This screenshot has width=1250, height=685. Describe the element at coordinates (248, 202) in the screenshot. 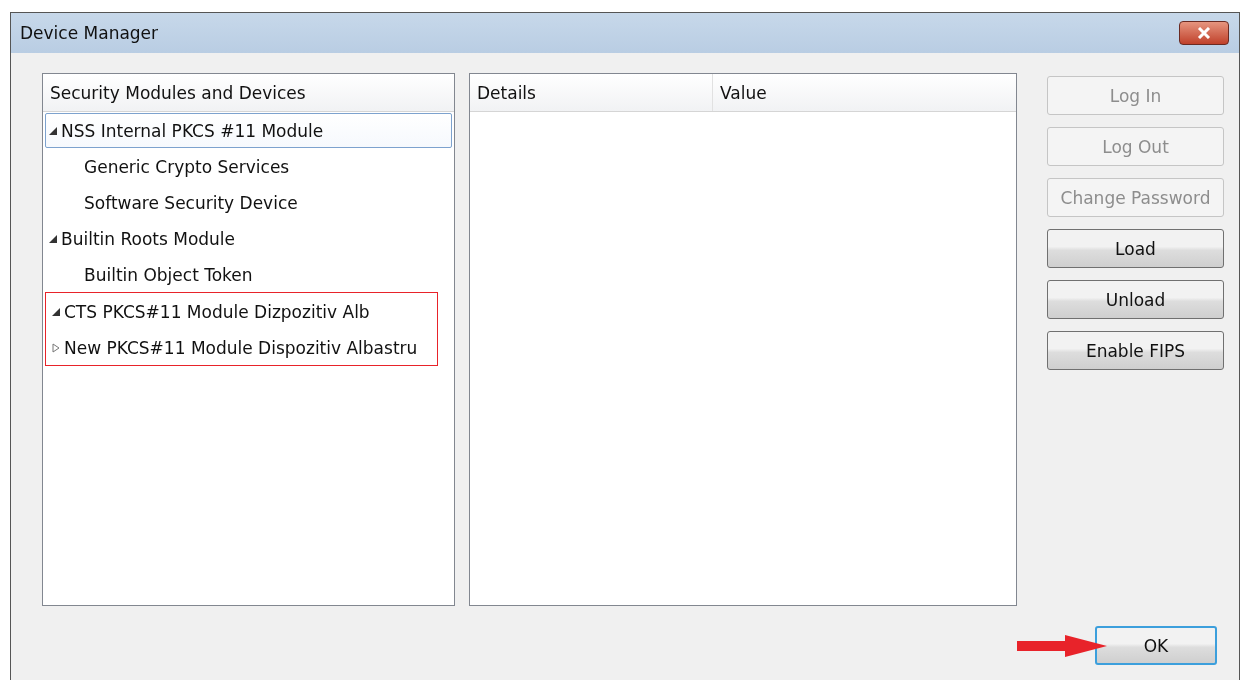

I see `tree-item: Software Security Device` at that location.